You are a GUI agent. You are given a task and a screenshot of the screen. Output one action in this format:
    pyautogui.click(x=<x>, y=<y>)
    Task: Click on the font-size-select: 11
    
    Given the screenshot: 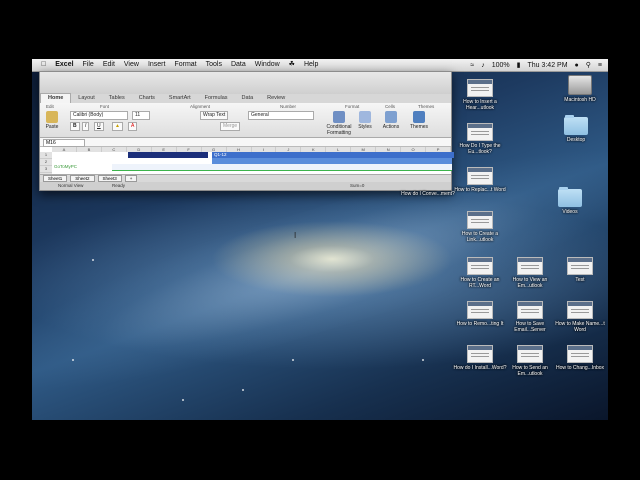 What is the action you would take?
    pyautogui.click(x=141, y=115)
    